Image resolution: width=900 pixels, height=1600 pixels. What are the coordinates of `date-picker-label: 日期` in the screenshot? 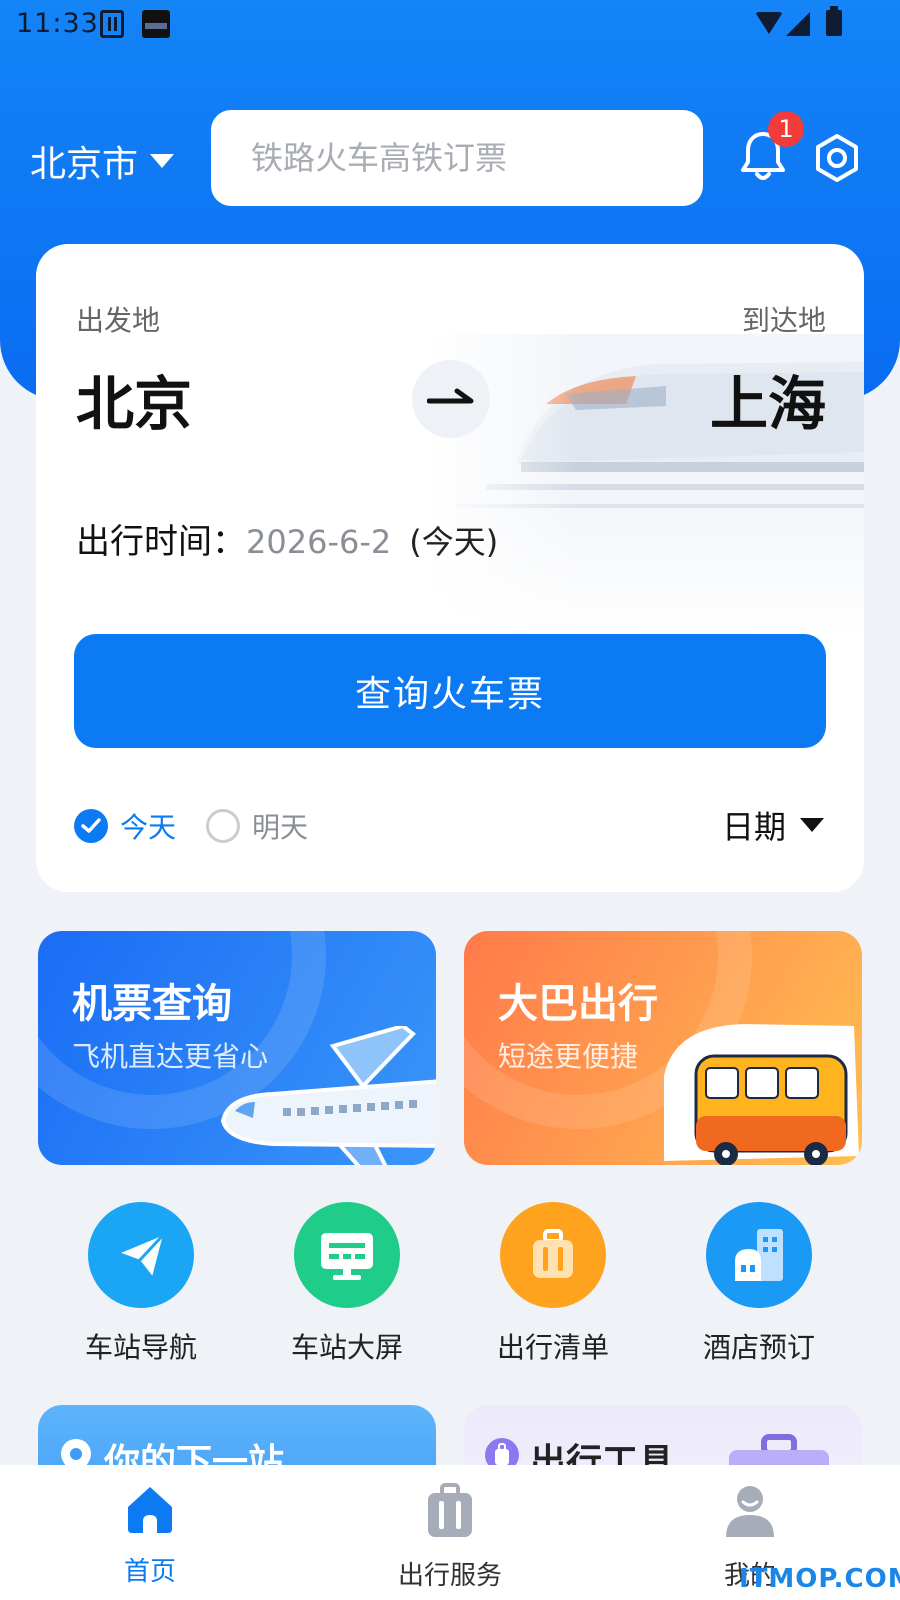 It's located at (753, 827).